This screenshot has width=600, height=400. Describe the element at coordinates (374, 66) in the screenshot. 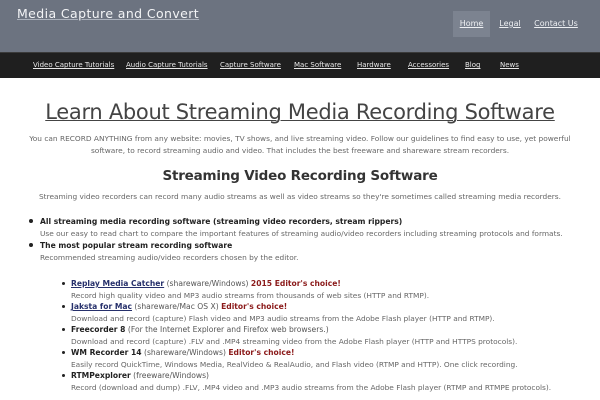

I see `nav-hardware: Hardware` at that location.